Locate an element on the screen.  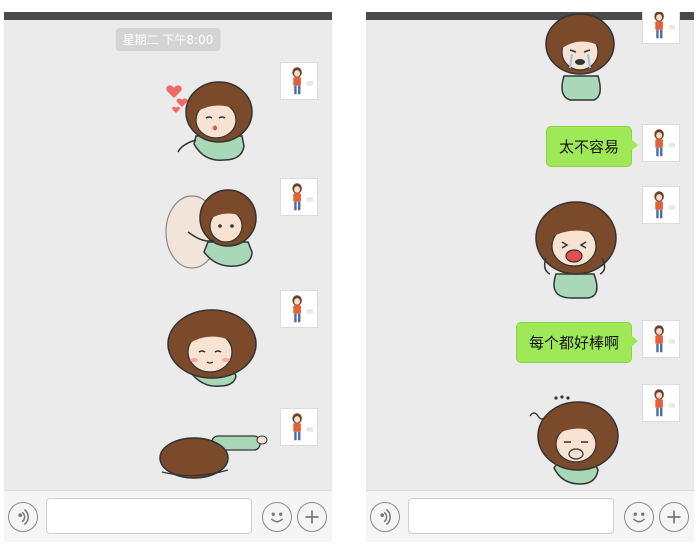
screaming-sticker is located at coordinates (576, 249).